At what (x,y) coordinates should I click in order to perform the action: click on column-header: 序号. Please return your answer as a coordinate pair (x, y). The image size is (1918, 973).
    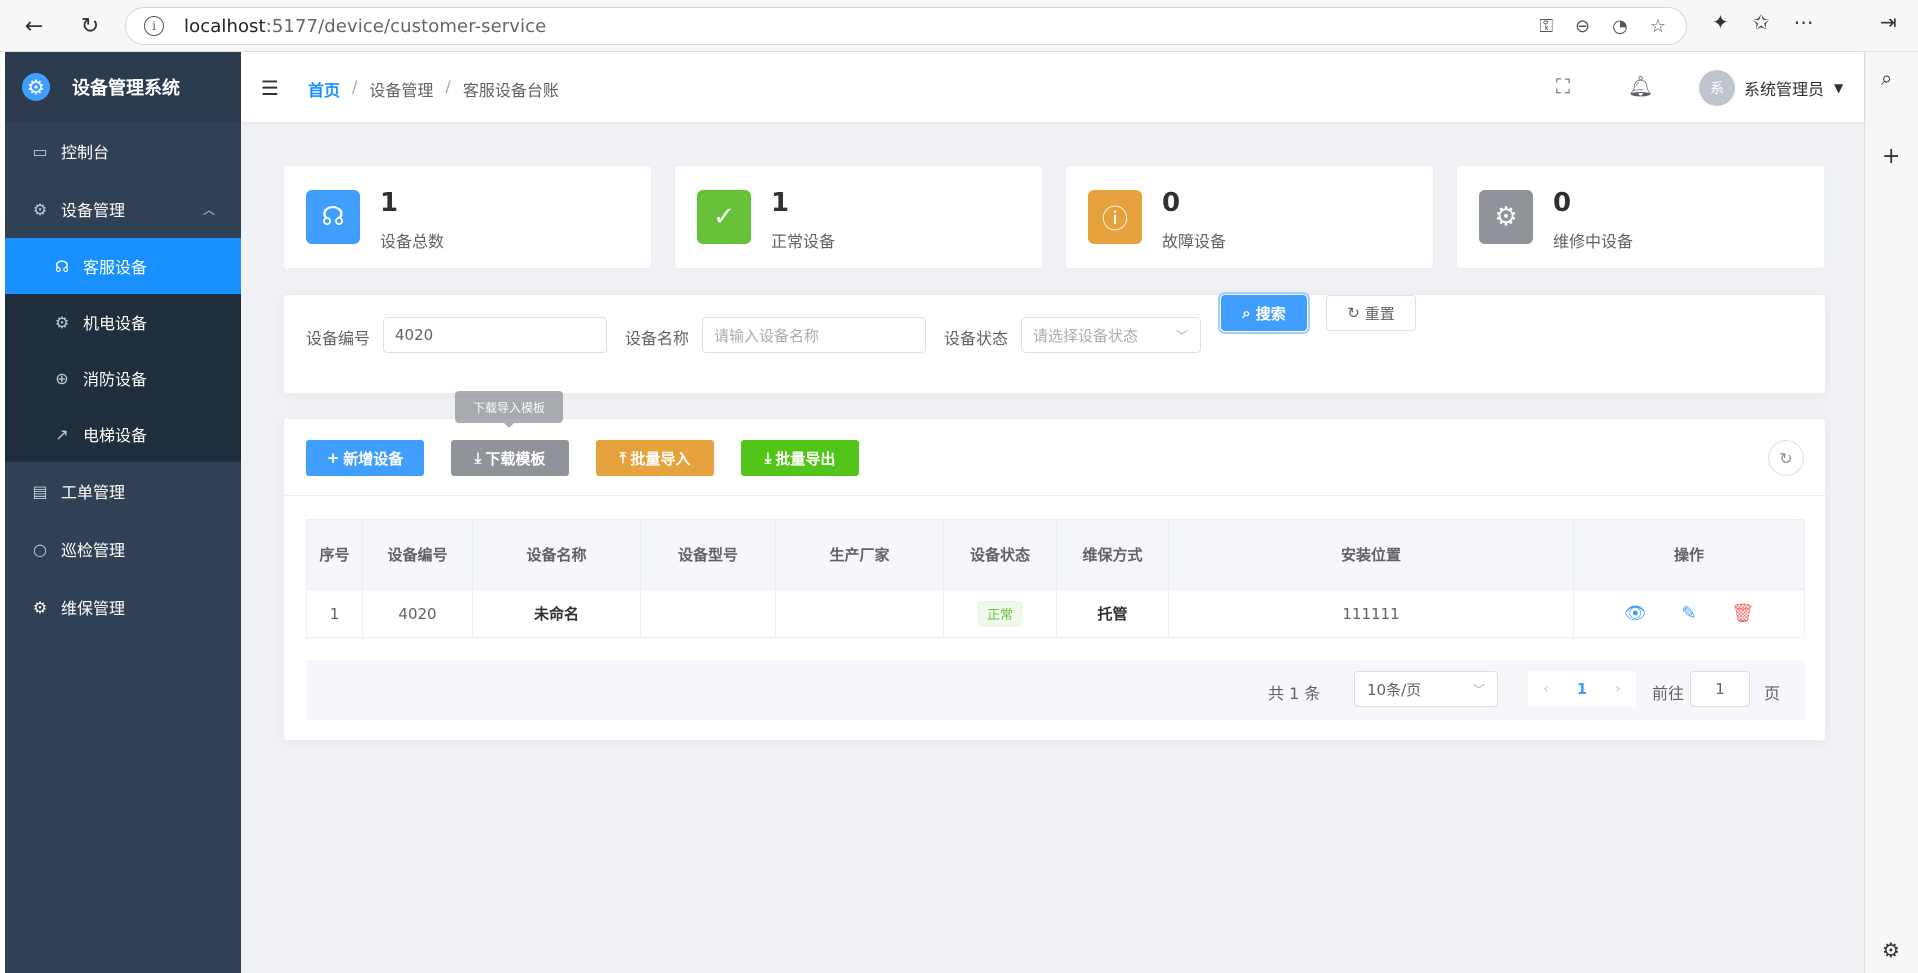
    Looking at the image, I should click on (334, 554).